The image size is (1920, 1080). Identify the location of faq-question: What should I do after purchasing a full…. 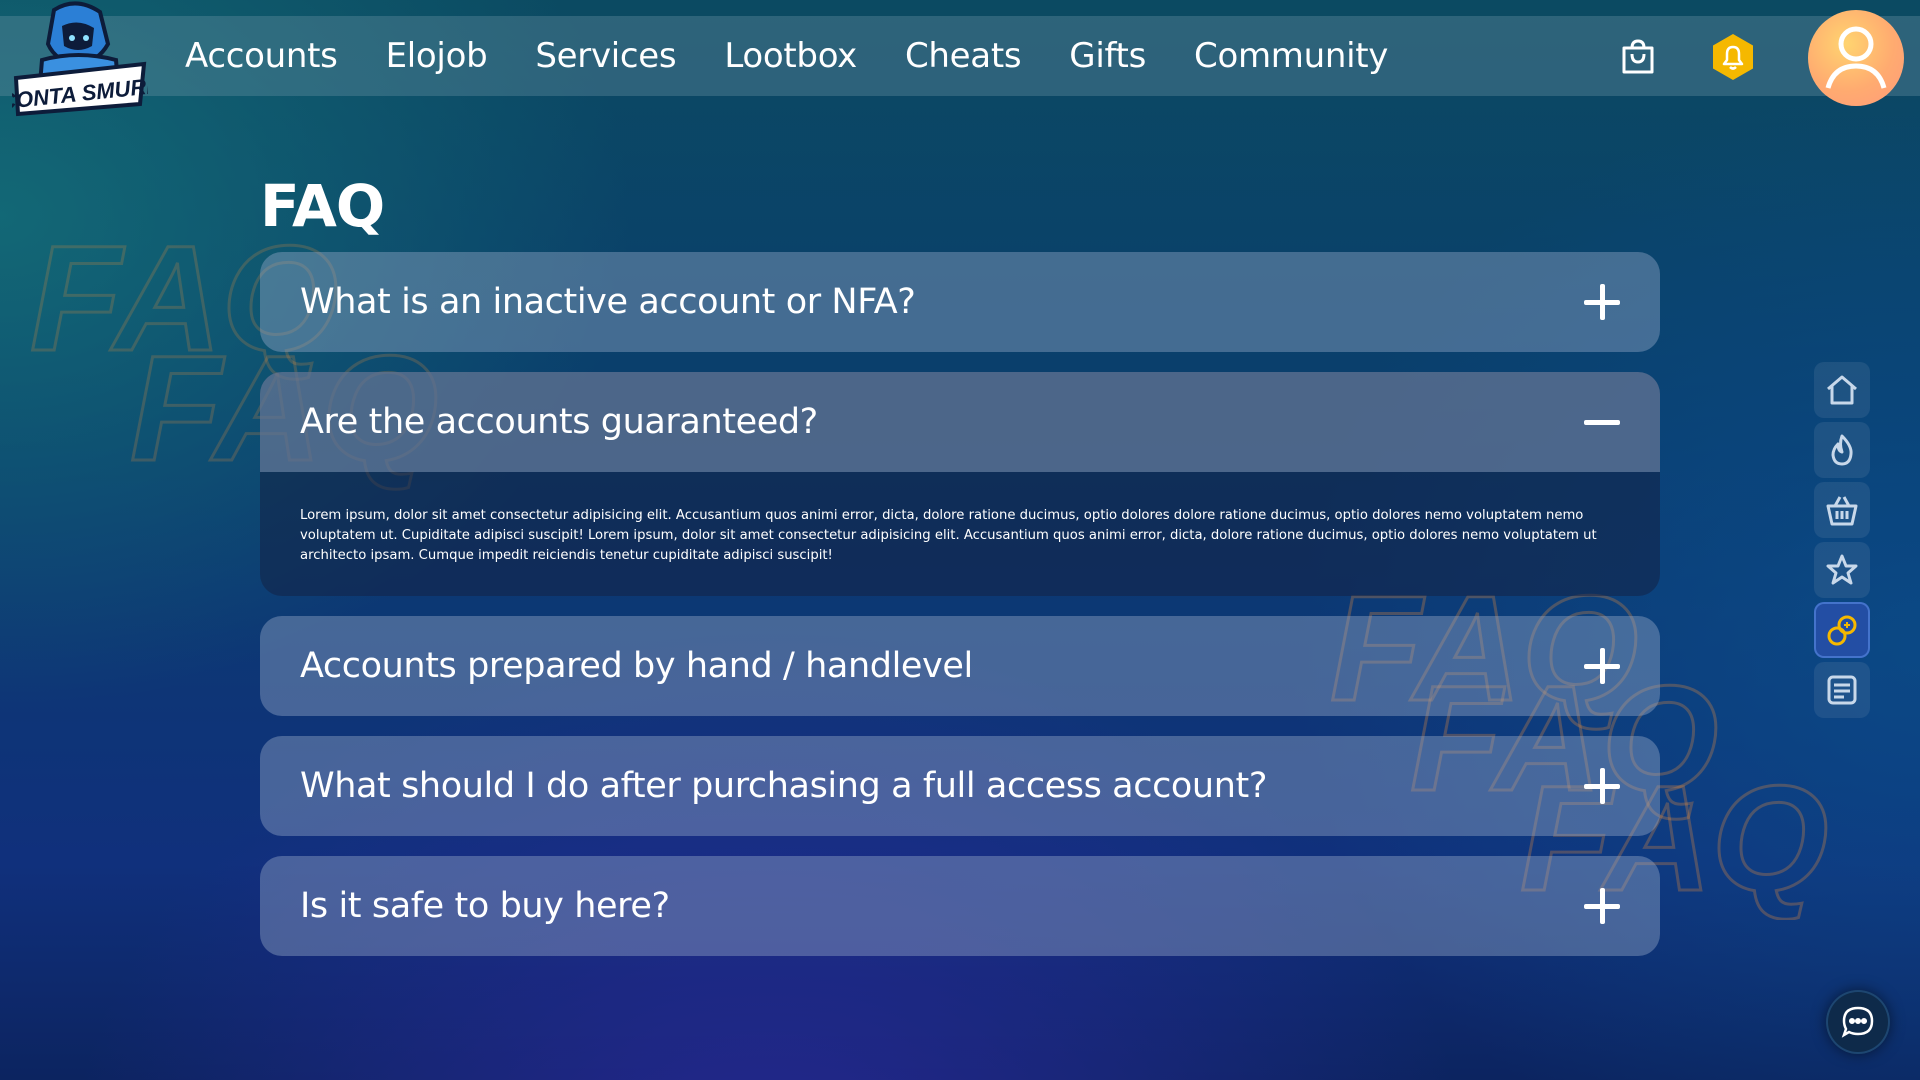
(783, 786).